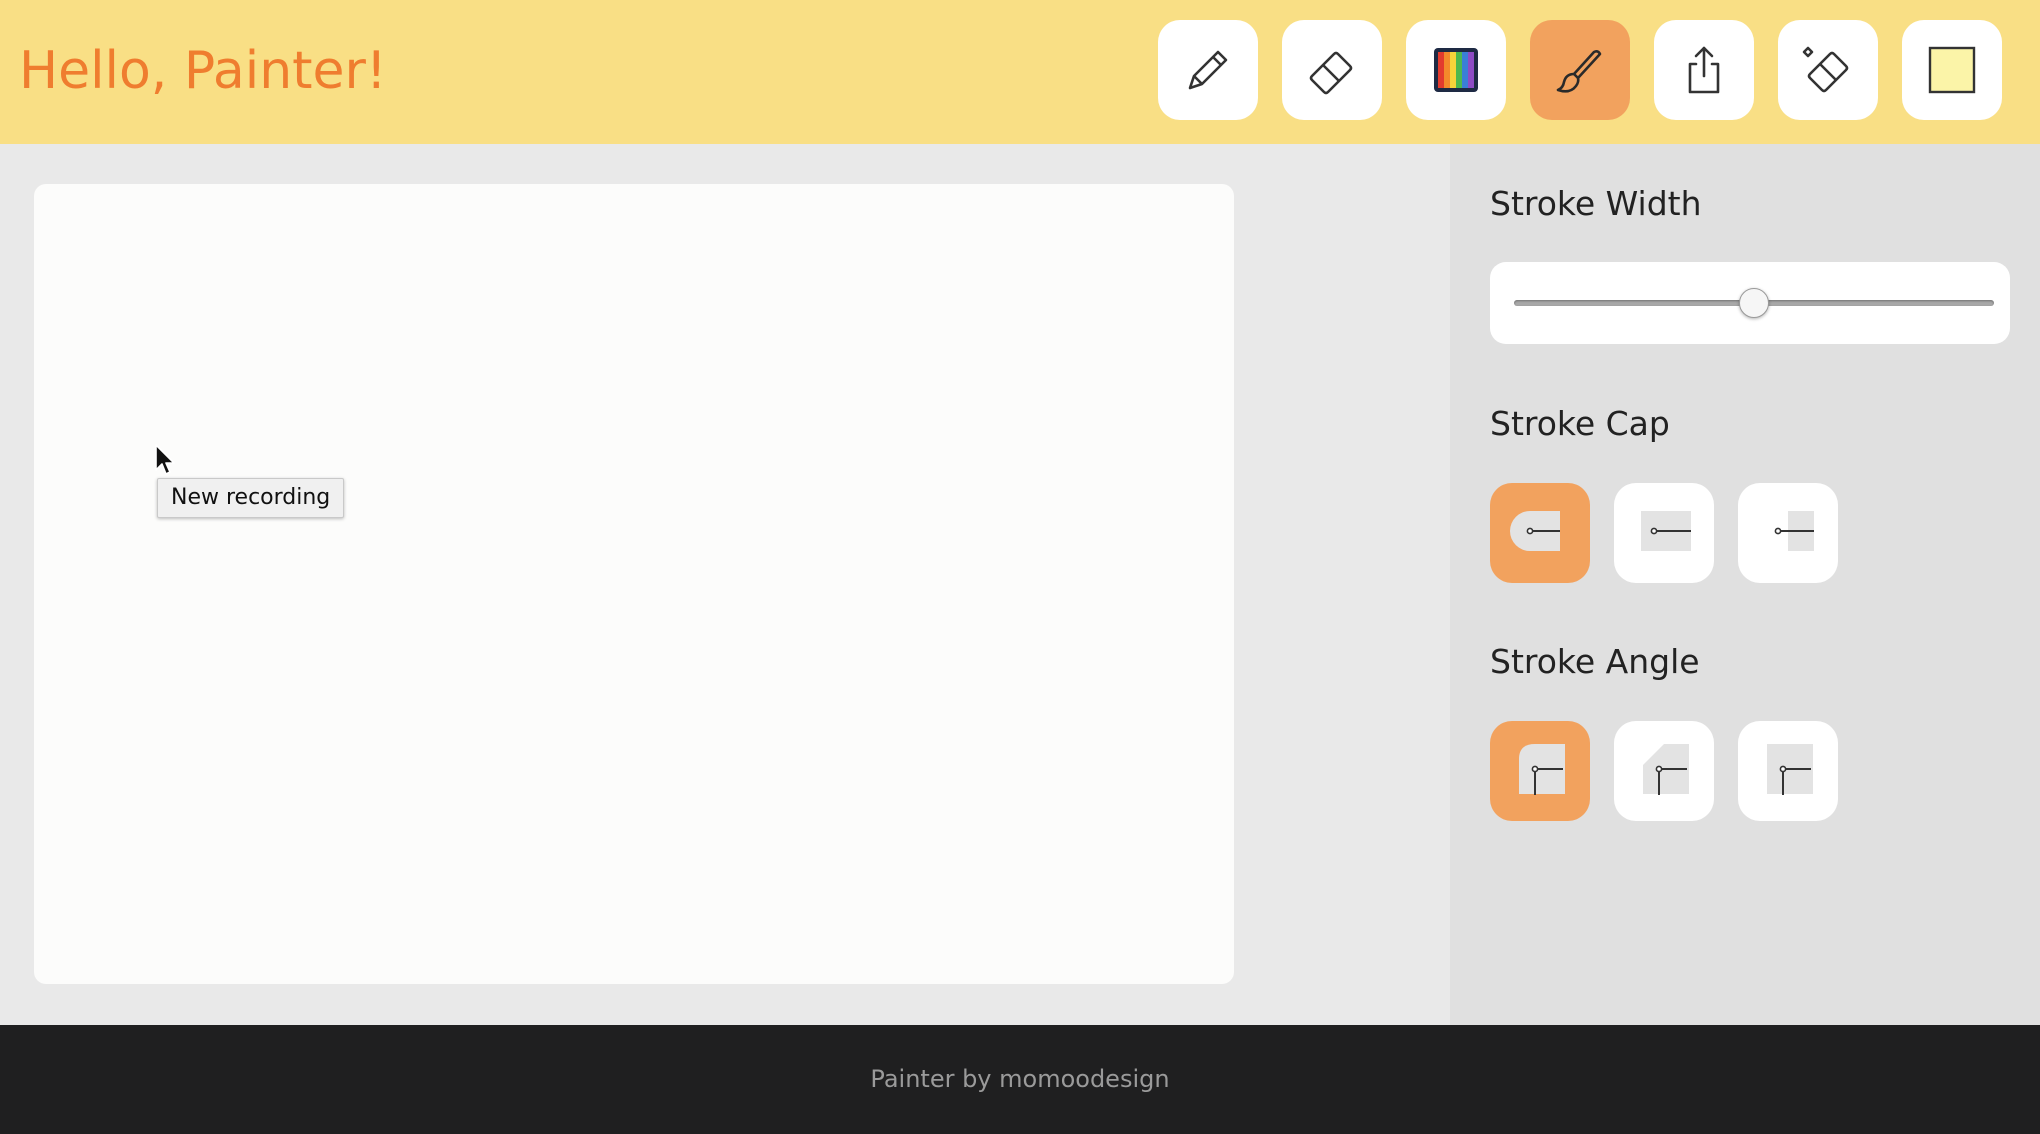 The image size is (2040, 1134). I want to click on top-toolbar: Hello, Painter!, so click(1020, 72).